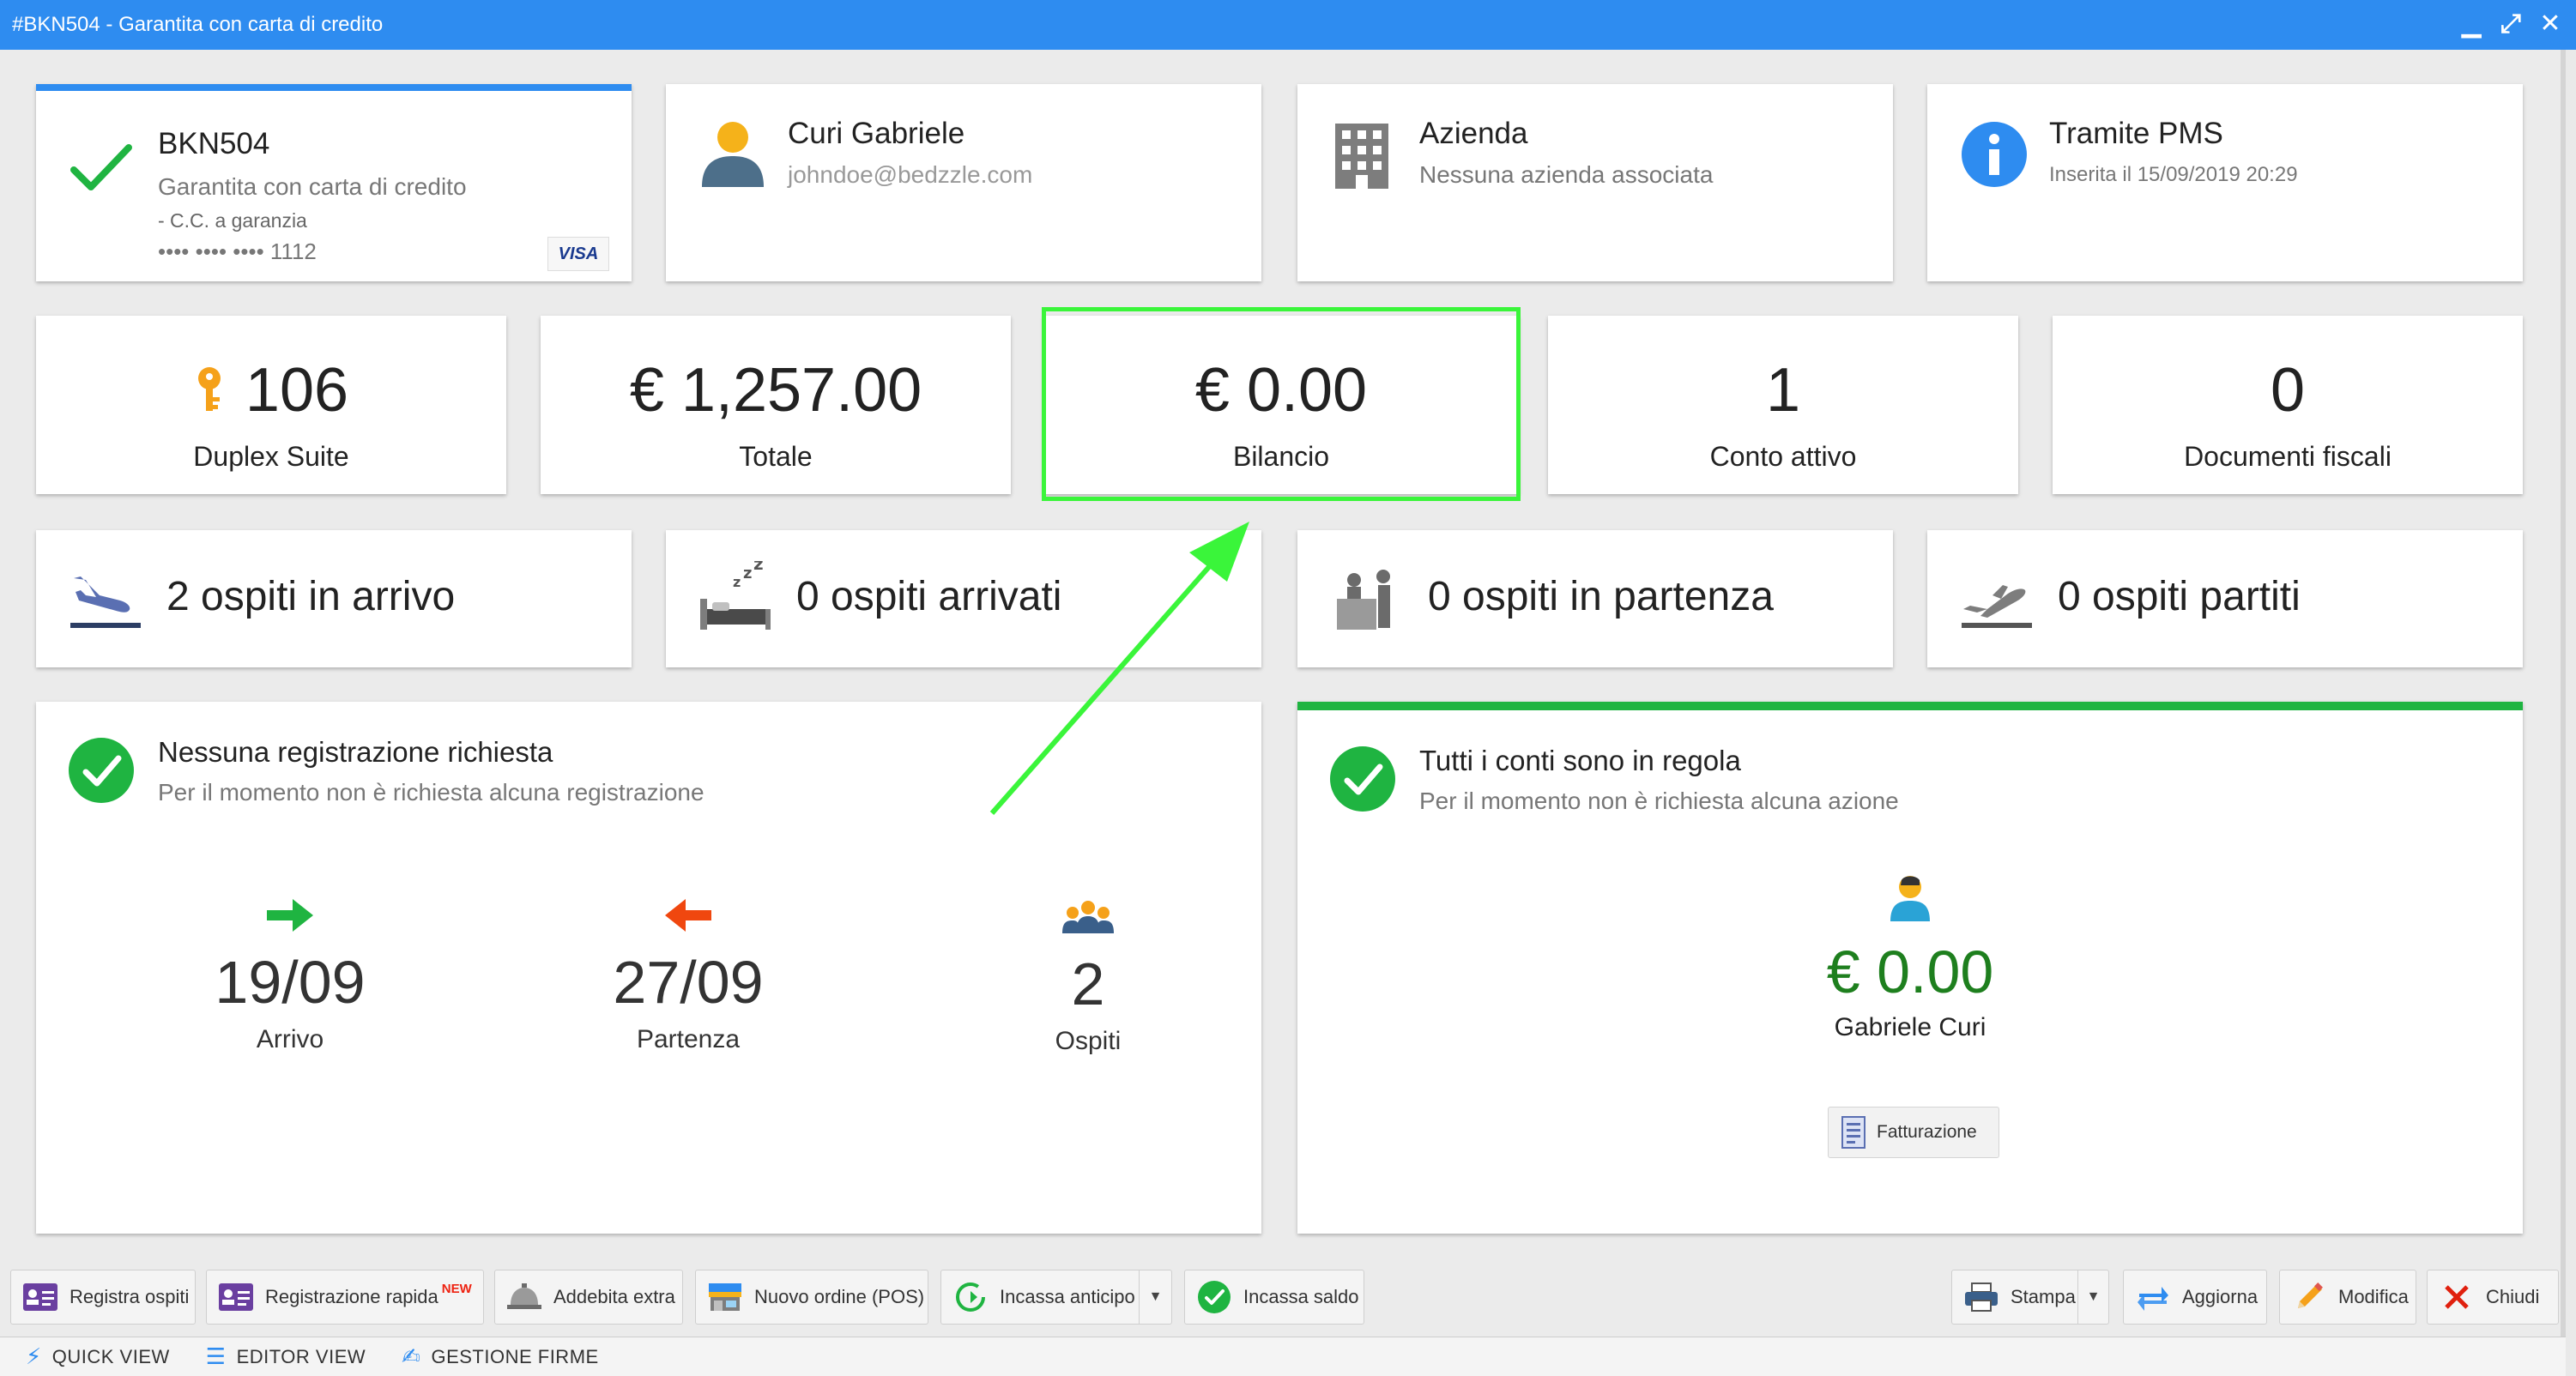 The width and height of the screenshot is (2576, 1376). What do you see at coordinates (237, 251) in the screenshot?
I see `card-number: •••• •••• •••• 1112` at bounding box center [237, 251].